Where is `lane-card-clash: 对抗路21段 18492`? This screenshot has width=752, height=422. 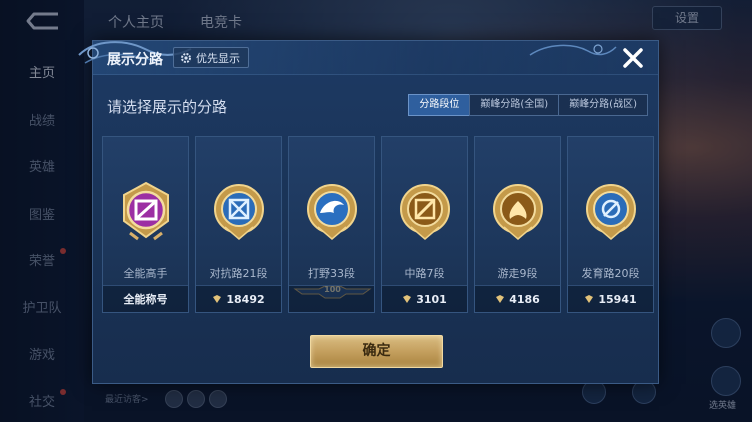
lane-card-clash: 对抗路21段 18492 is located at coordinates (238, 224).